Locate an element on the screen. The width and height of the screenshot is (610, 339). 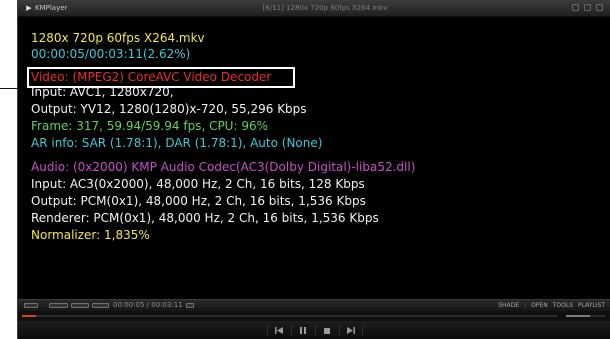
osd-frame: Frame: 317, 59.94/59.94 fps, CPU: 96% is located at coordinates (149, 126).